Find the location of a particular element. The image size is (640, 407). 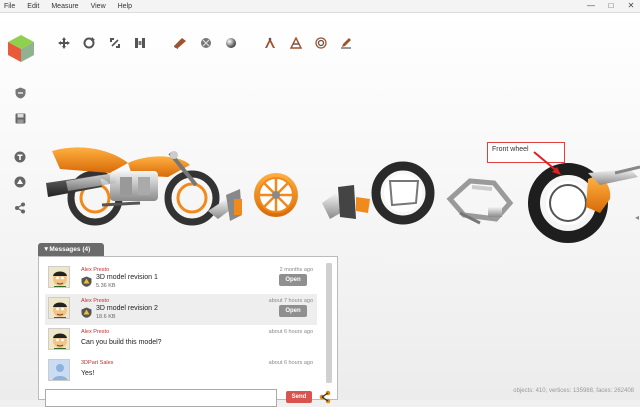

explode-icon is located at coordinates (140, 43).